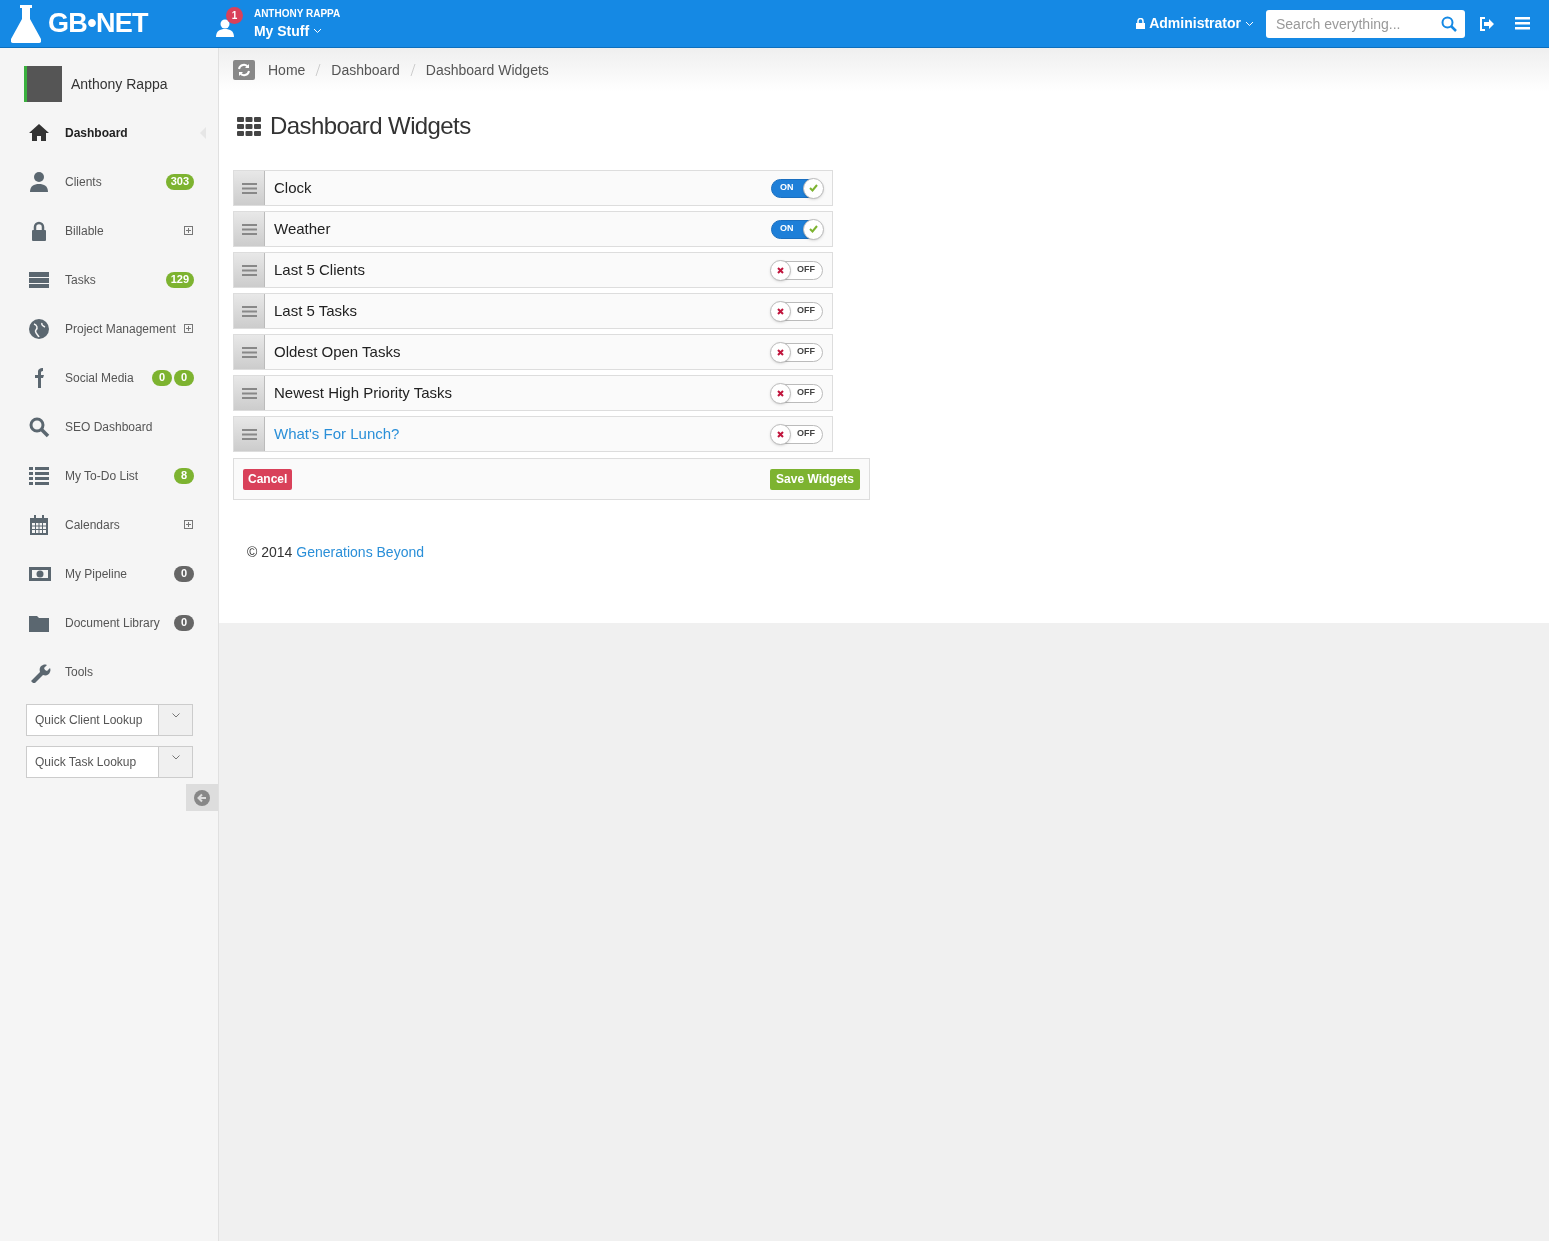  Describe the element at coordinates (293, 187) in the screenshot. I see `widget-label: Clock` at that location.